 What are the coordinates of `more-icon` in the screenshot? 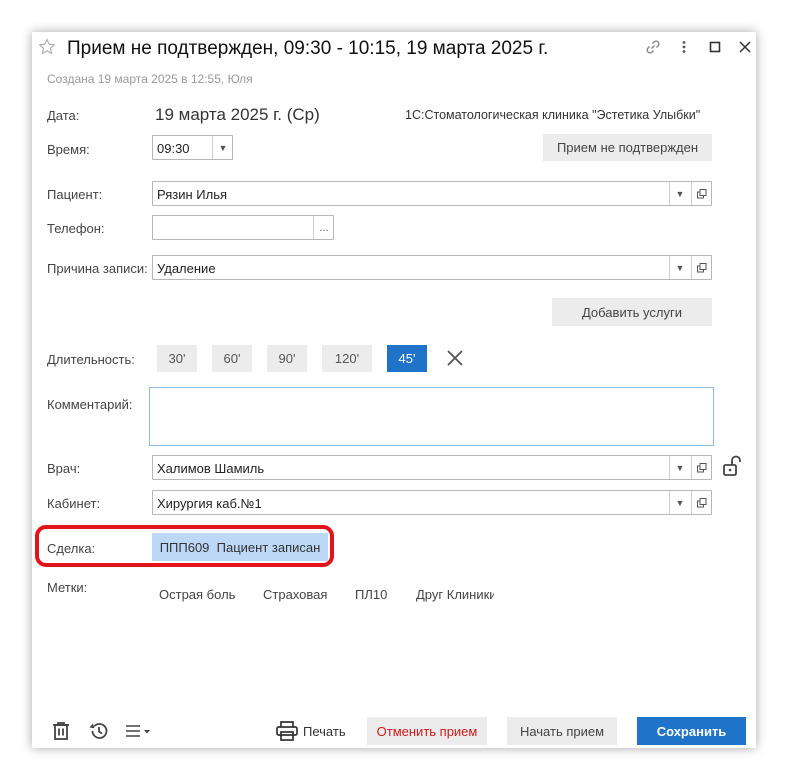 It's located at (684, 47).